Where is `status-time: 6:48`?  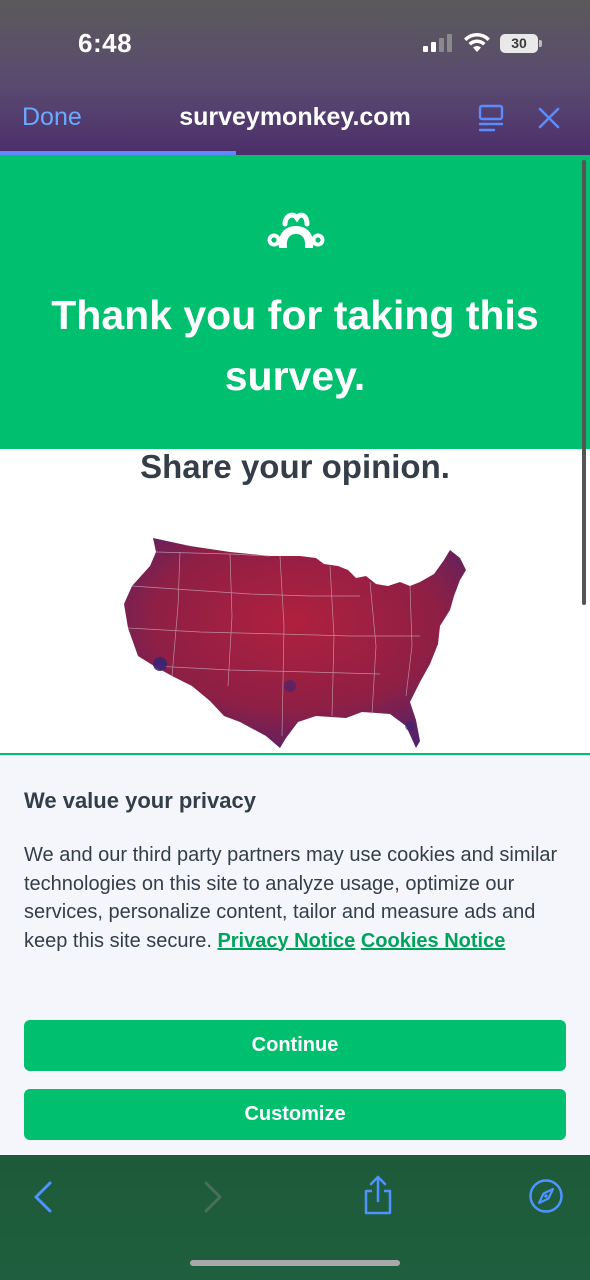
status-time: 6:48 is located at coordinates (105, 43).